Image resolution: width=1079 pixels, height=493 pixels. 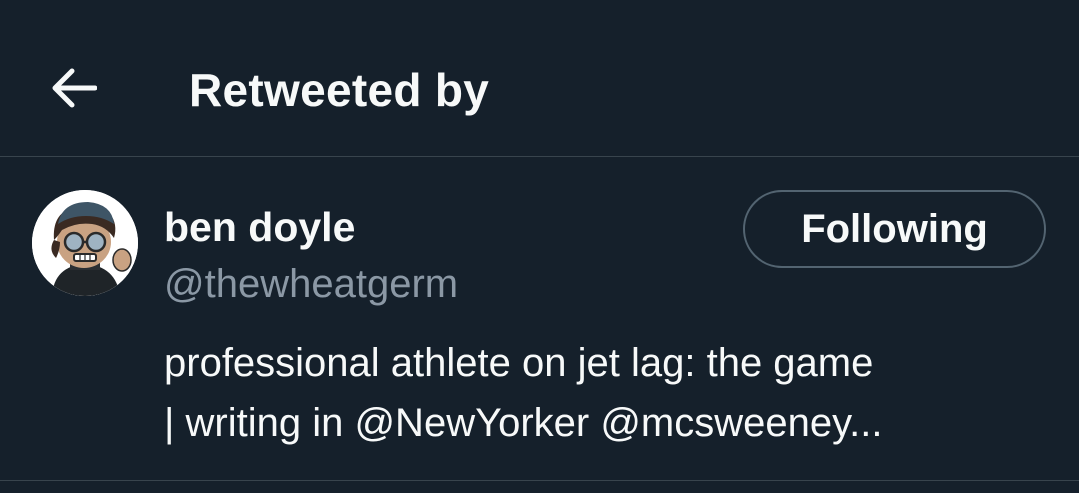 I want to click on cartoon-avatar-icon, so click(x=85, y=243).